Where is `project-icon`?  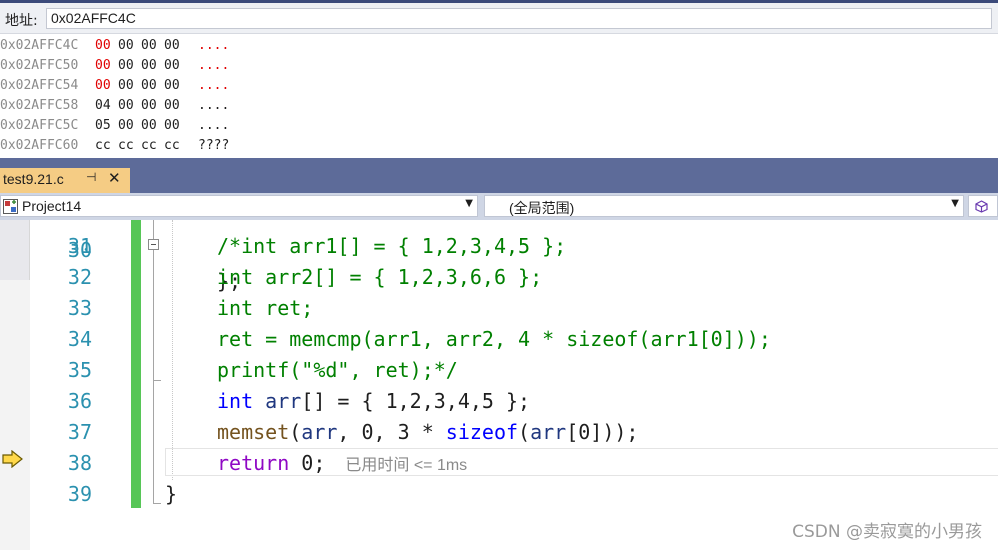 project-icon is located at coordinates (10, 206).